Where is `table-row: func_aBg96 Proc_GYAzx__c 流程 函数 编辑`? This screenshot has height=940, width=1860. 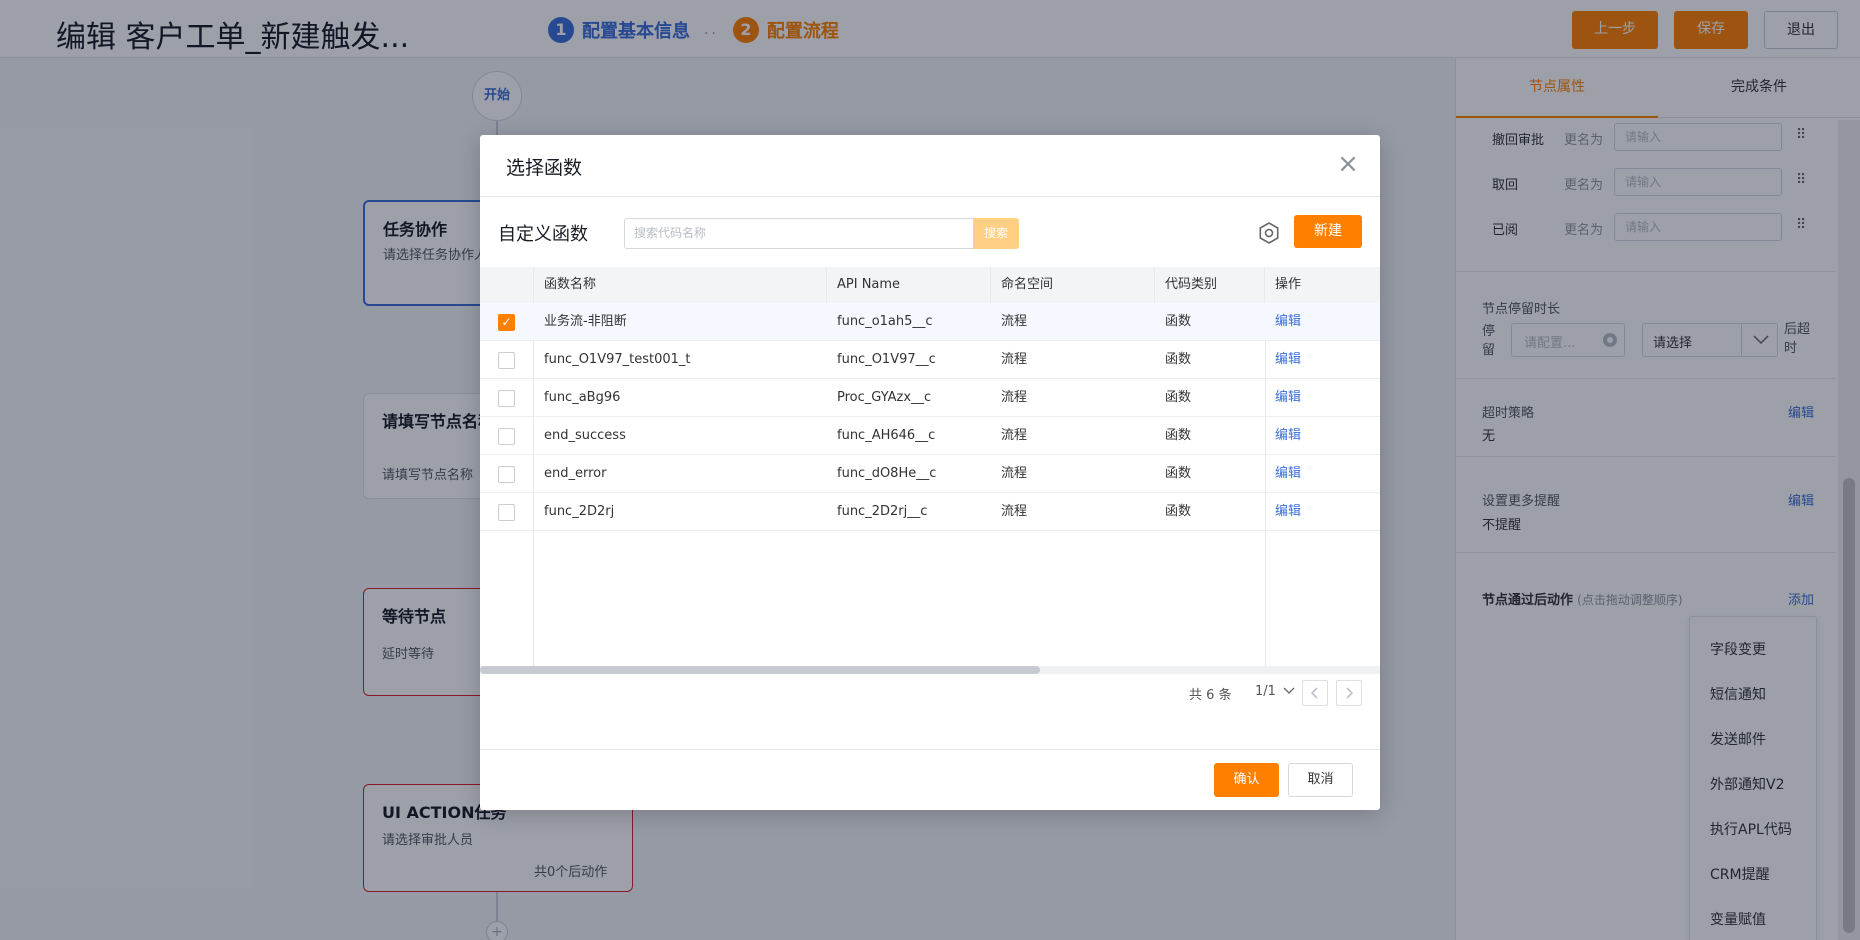
table-row: func_aBg96 Proc_GYAzx__c 流程 函数 编辑 is located at coordinates (930, 398).